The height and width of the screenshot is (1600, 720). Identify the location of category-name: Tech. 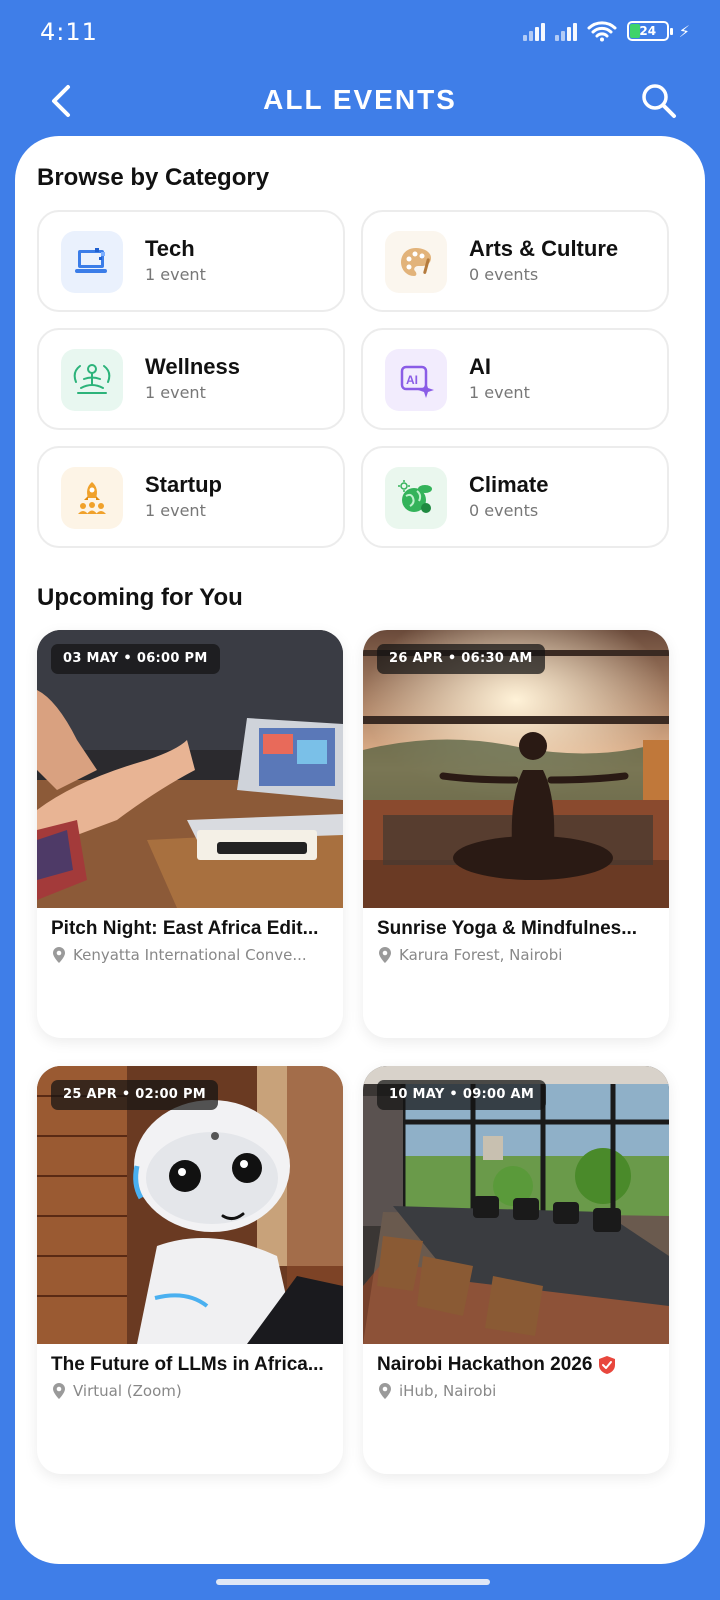
(170, 248).